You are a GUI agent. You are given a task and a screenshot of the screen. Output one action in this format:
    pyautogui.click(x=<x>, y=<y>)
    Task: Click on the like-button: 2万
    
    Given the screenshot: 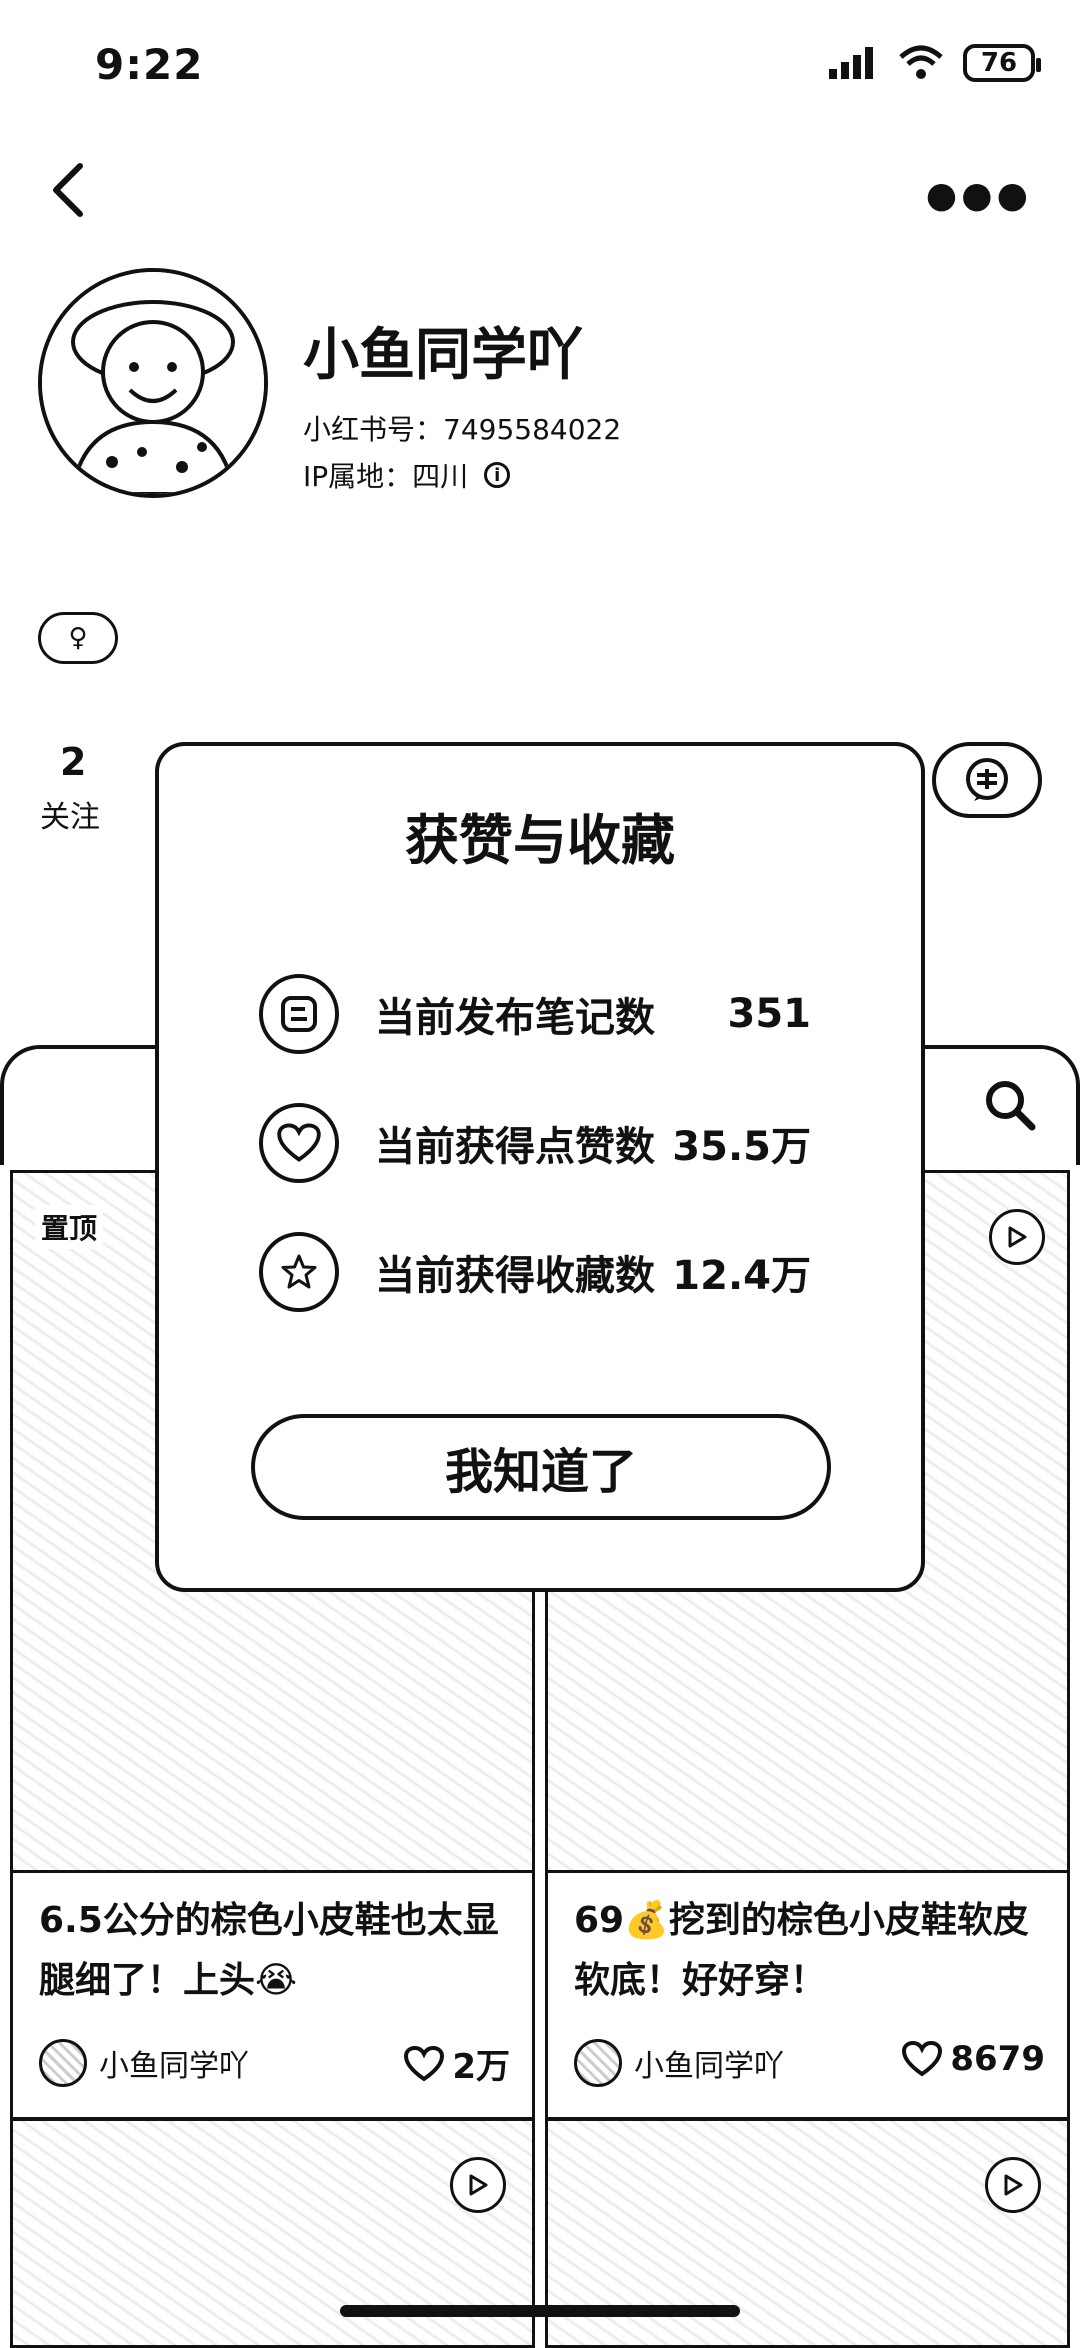 What is the action you would take?
    pyautogui.click(x=457, y=2063)
    